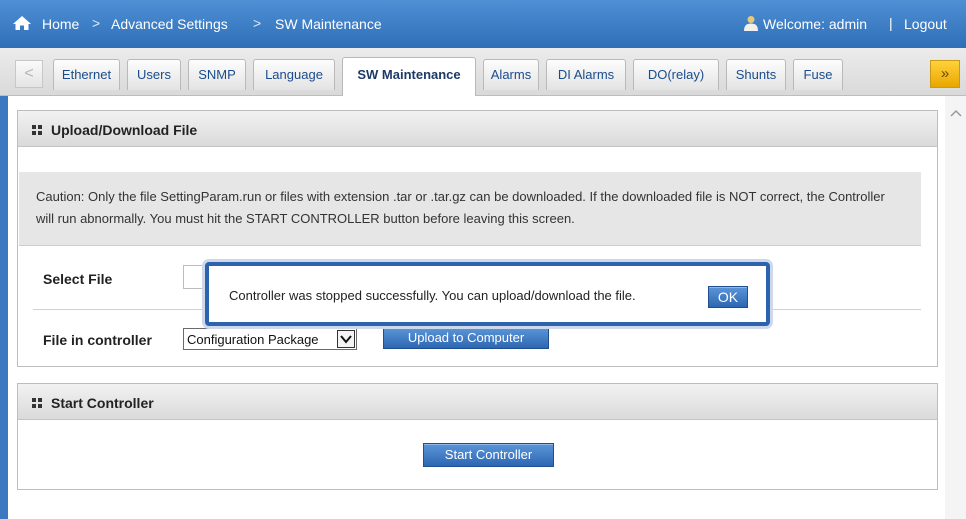 The image size is (966, 519). What do you see at coordinates (409, 76) in the screenshot?
I see `tab-sw-maintenance: SW Maintenance` at bounding box center [409, 76].